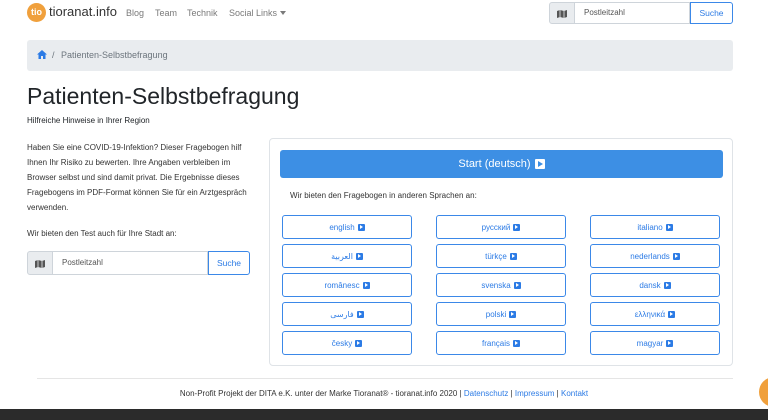 This screenshot has height=420, width=768. I want to click on lang-label: türkçe, so click(496, 256).